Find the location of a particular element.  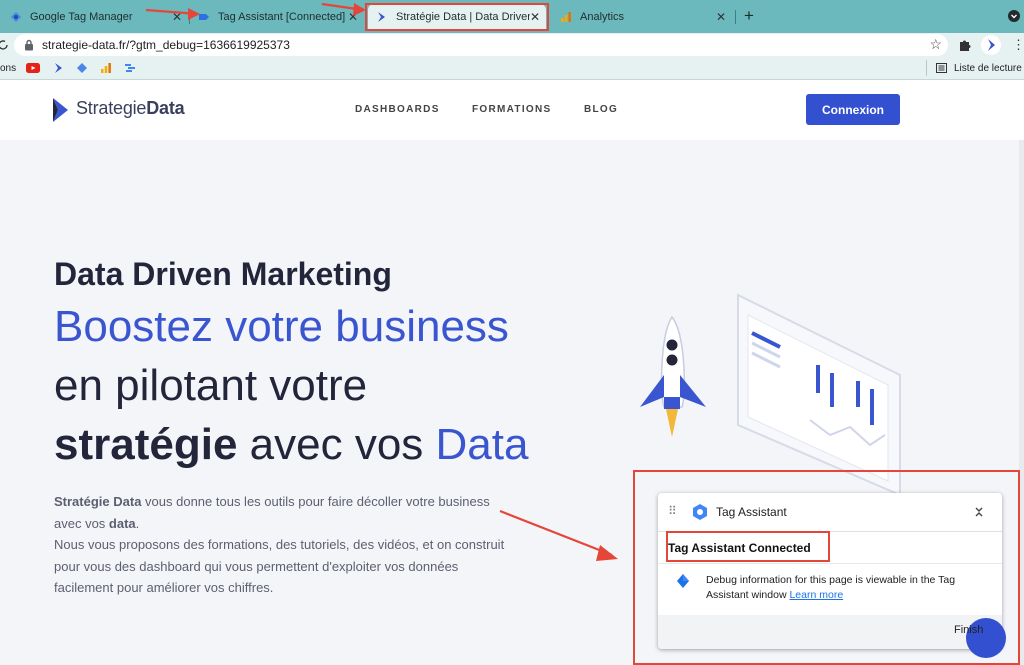

hero-headline-line2: en pilotant votre is located at coordinates (211, 385).